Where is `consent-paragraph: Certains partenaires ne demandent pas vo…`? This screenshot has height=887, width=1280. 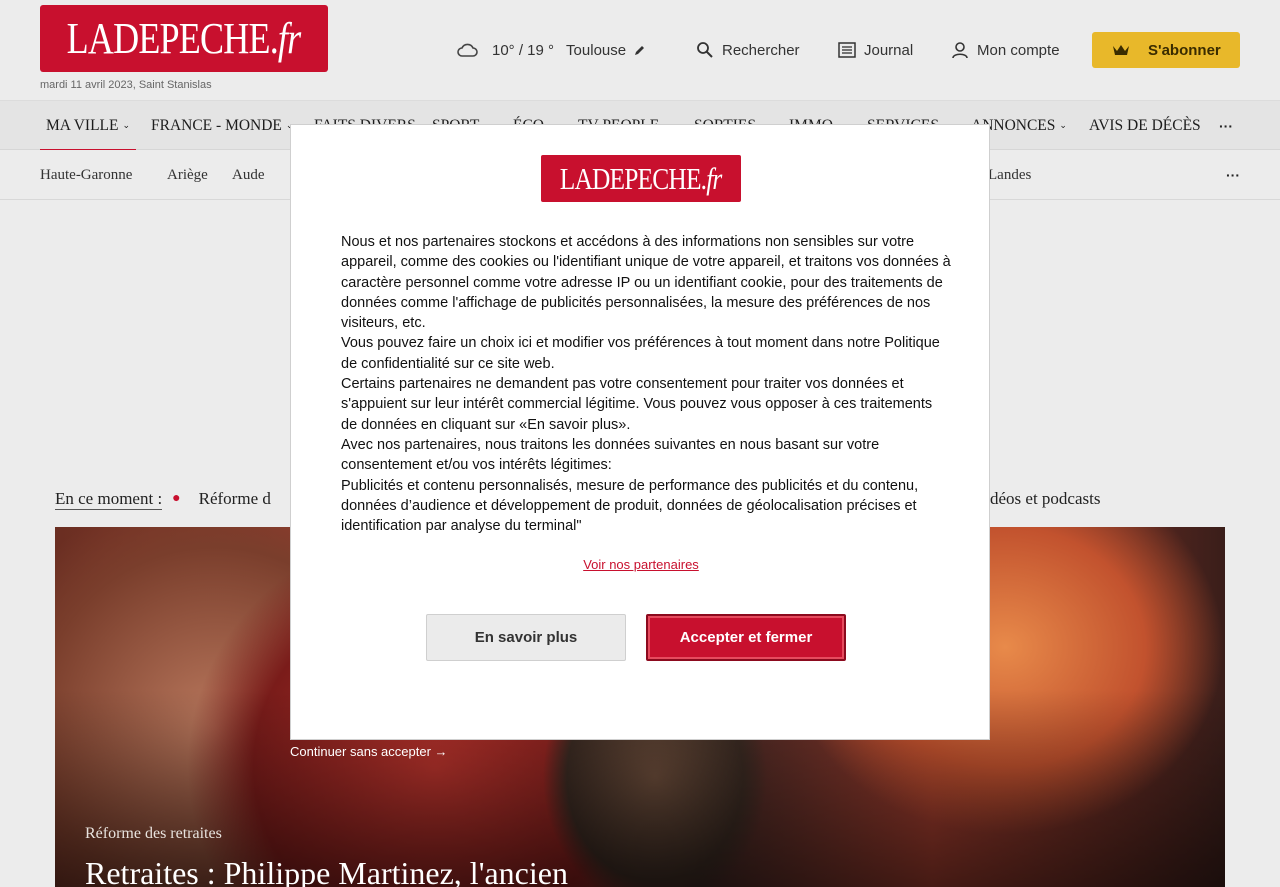 consent-paragraph: Certains partenaires ne demandent pas vo… is located at coordinates (637, 404).